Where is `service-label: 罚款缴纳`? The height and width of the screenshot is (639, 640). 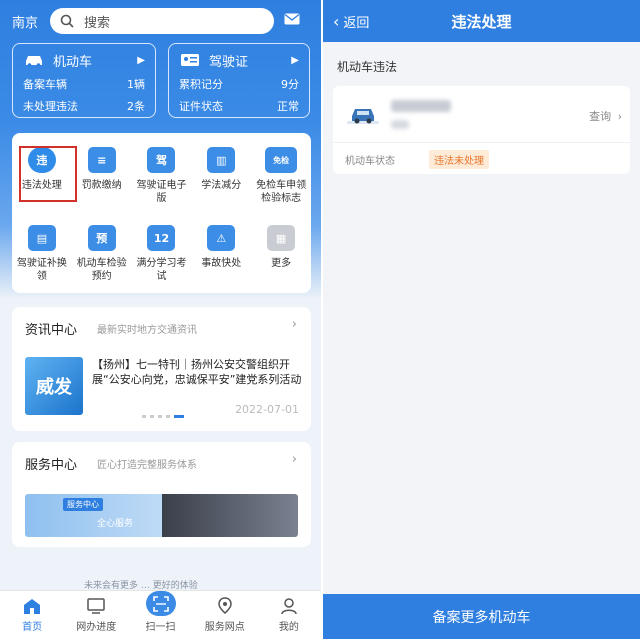 service-label: 罚款缴纳 is located at coordinates (101, 185).